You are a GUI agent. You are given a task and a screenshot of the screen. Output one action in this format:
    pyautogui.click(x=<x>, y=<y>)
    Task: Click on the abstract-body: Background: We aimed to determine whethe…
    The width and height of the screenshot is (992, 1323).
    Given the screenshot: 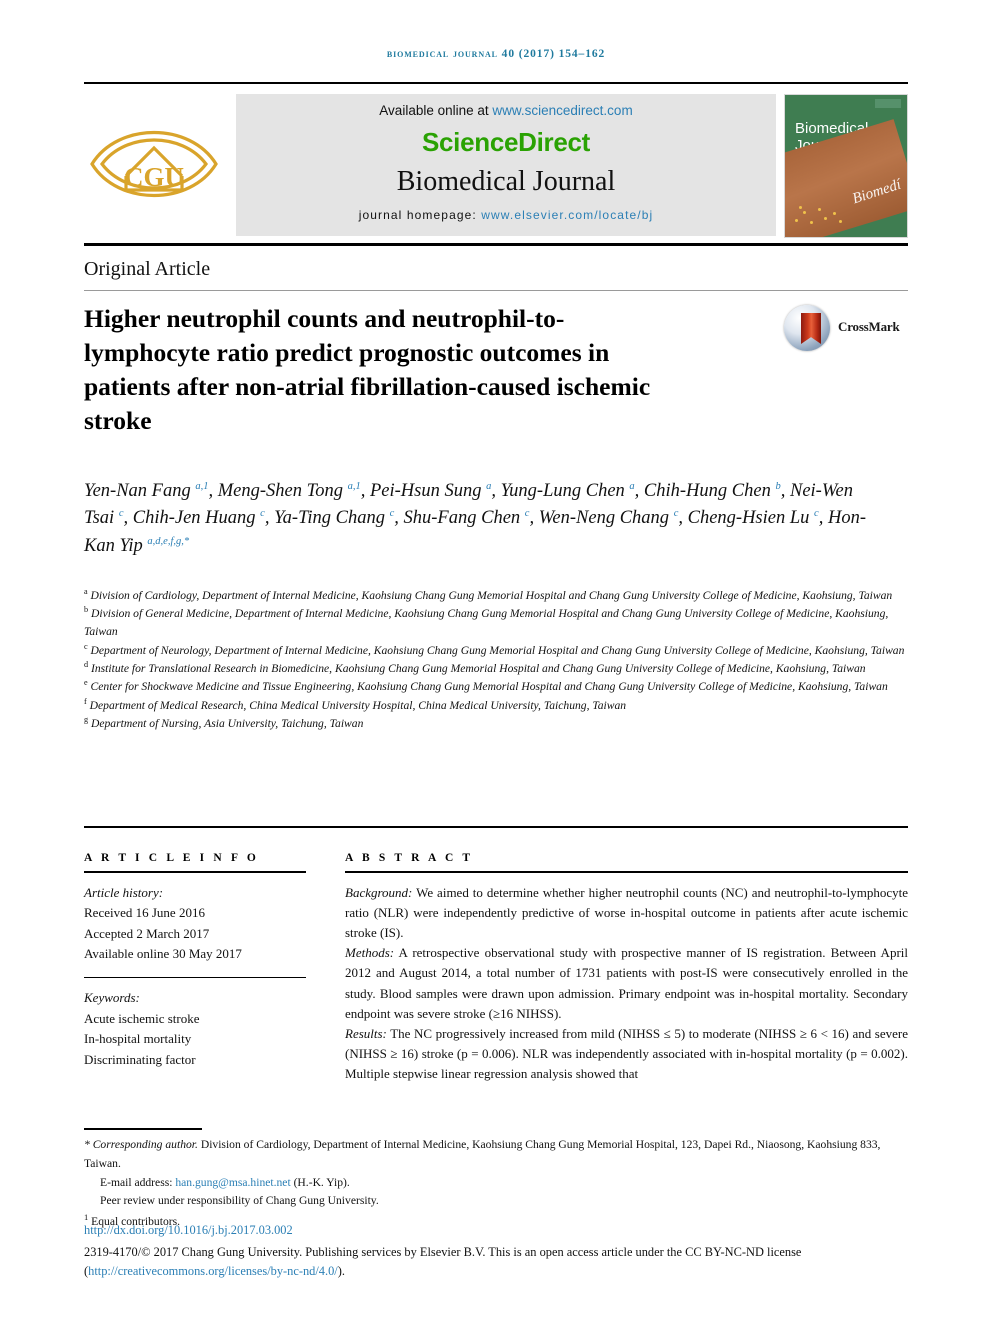 What is the action you would take?
    pyautogui.click(x=626, y=983)
    